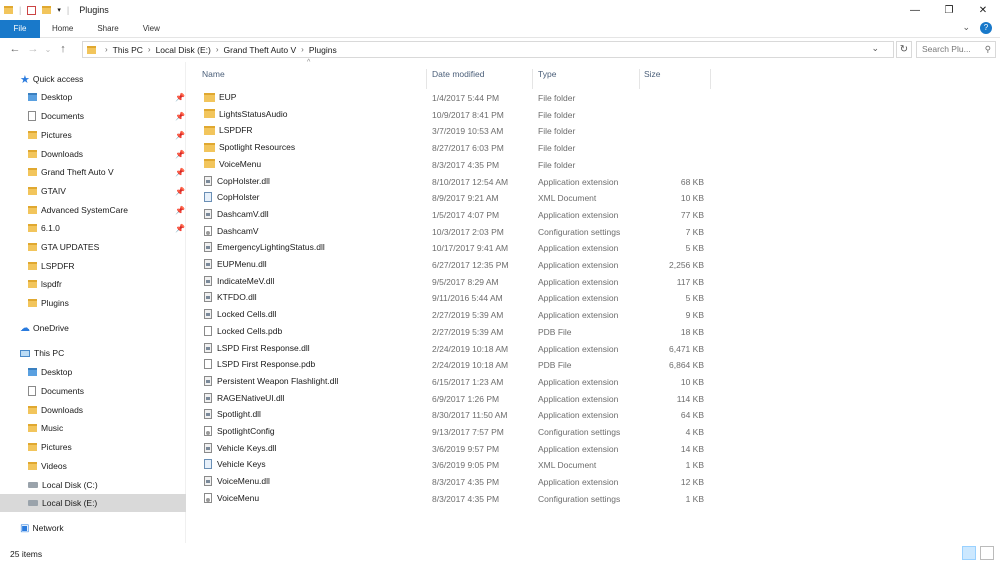 The image size is (1000, 563). I want to click on nav-network: ▣ Network, so click(42, 528).